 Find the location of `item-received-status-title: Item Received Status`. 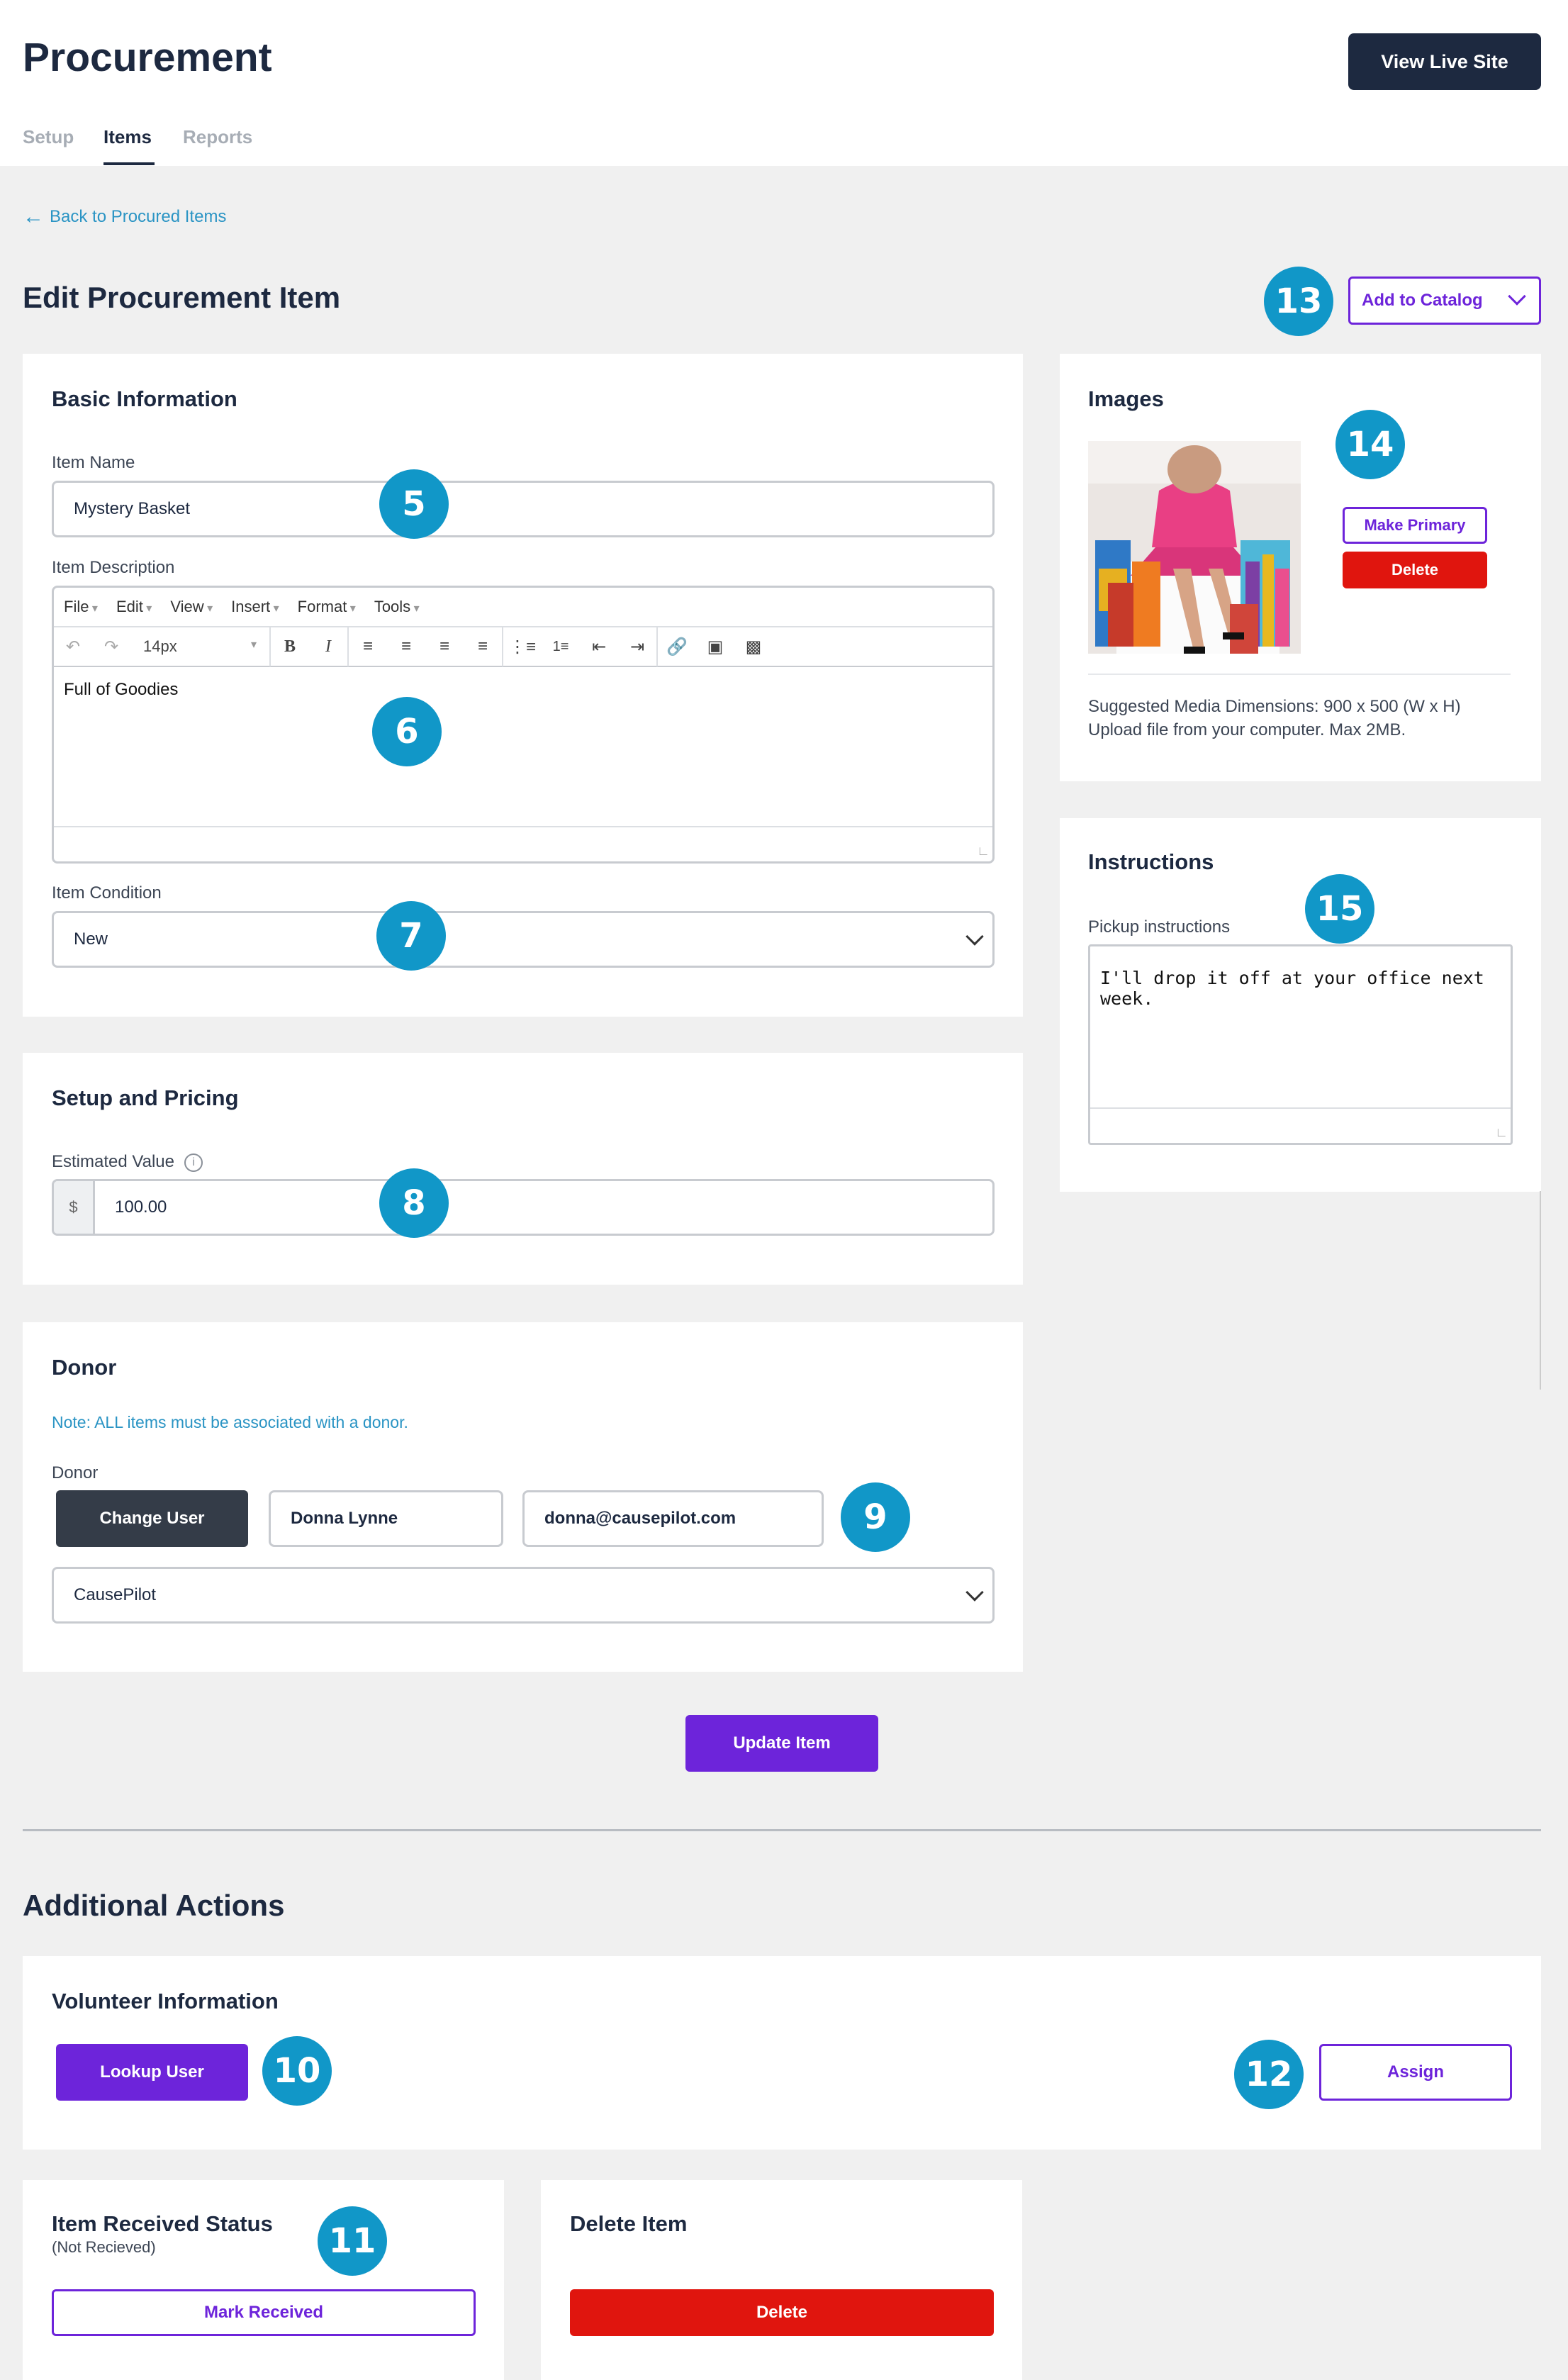

item-received-status-title: Item Received Status is located at coordinates (162, 2223).